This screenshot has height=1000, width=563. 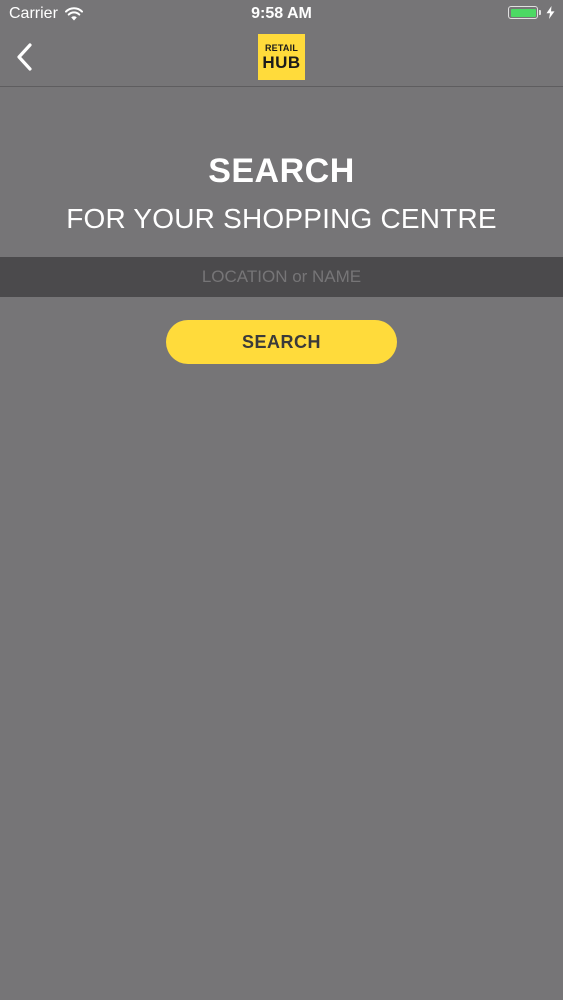 I want to click on logo-text-bottom: HUB, so click(x=281, y=62).